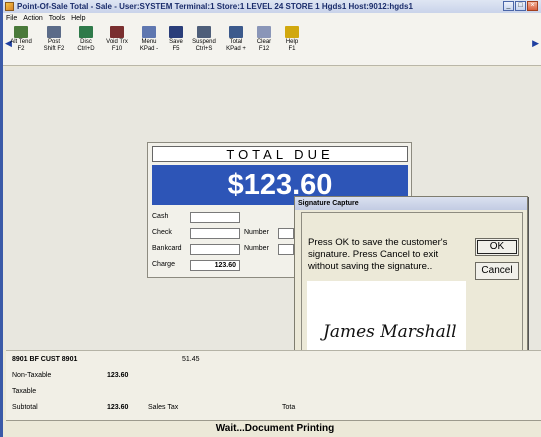 This screenshot has width=541, height=437. I want to click on toolbar-shortcut: F12, so click(264, 49).